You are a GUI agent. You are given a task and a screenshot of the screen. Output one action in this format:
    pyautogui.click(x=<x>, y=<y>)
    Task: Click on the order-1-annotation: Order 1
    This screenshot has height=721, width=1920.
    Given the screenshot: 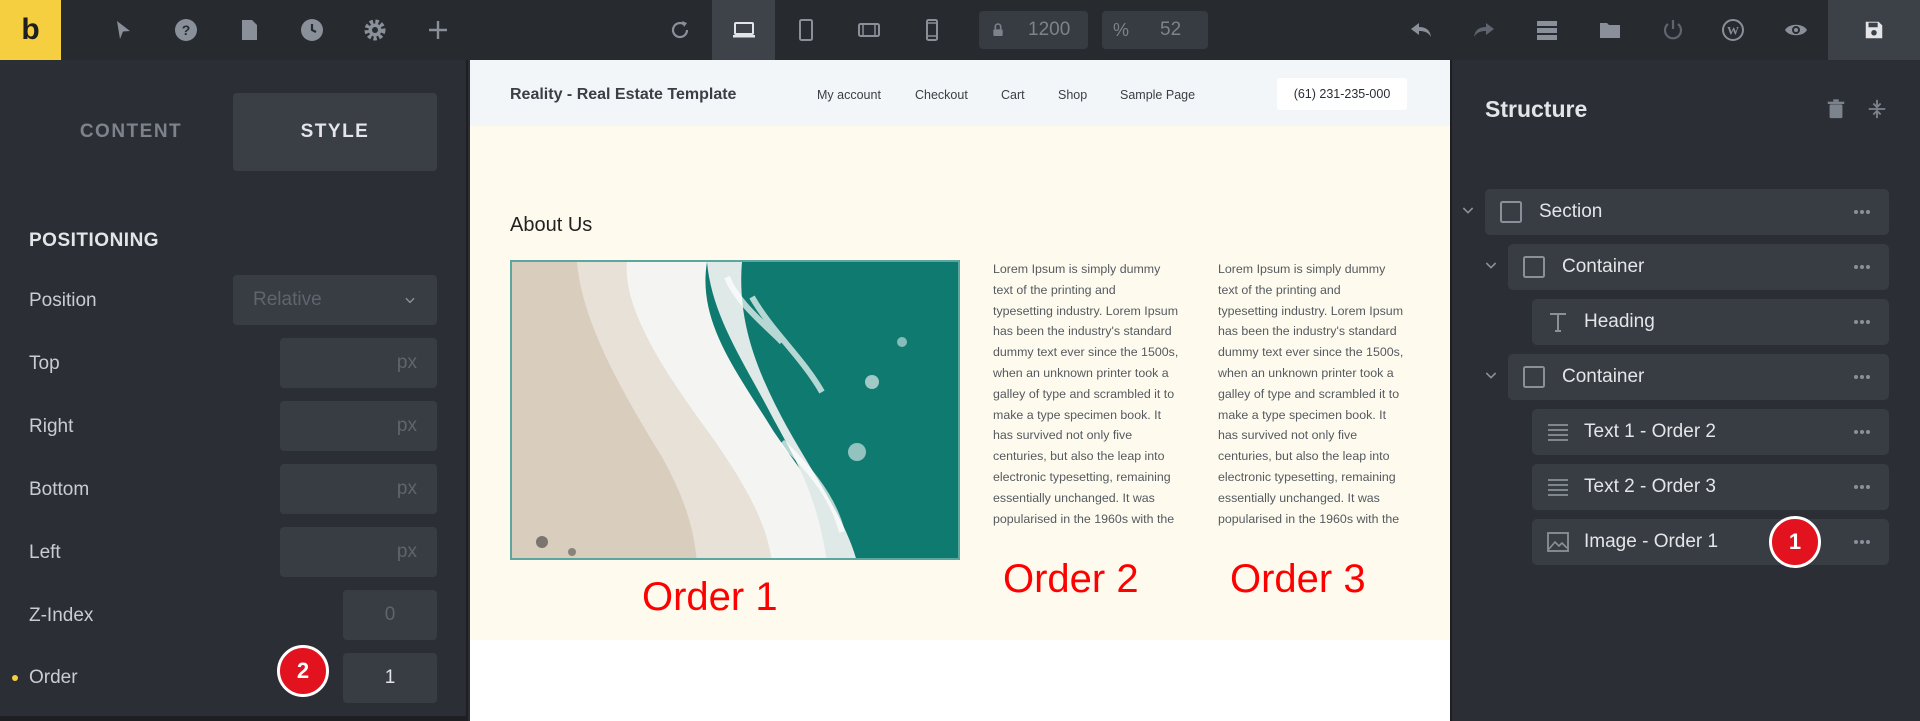 What is the action you would take?
    pyautogui.click(x=710, y=597)
    